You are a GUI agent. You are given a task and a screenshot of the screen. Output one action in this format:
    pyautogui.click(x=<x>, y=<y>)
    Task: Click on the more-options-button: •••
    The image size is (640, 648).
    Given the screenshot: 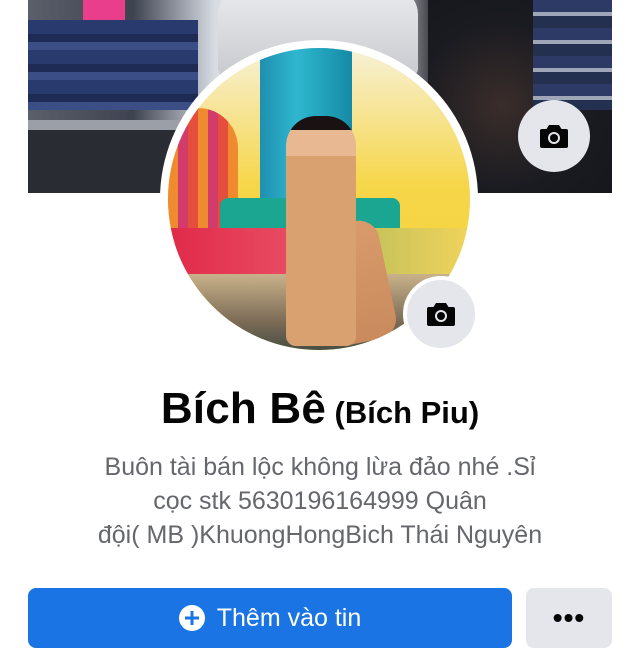 What is the action you would take?
    pyautogui.click(x=569, y=618)
    